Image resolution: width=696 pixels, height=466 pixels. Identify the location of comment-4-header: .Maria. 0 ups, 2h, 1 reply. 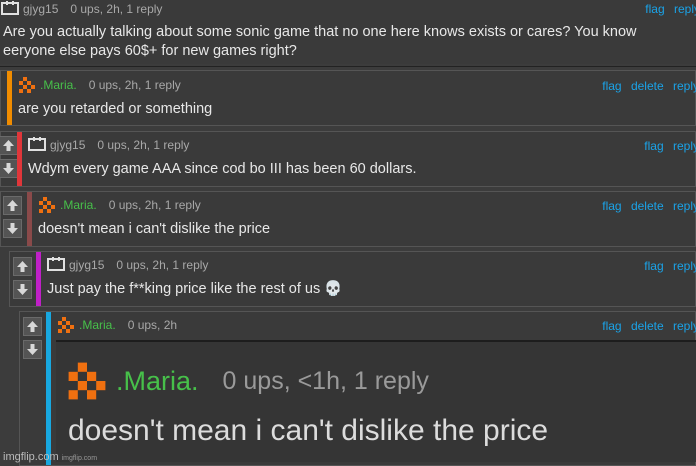
(119, 205).